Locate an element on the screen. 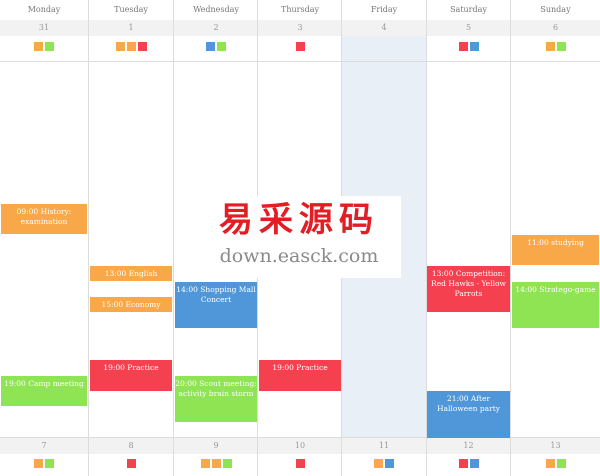 This screenshot has height=476, width=600. calendar-event: 14:00 Stratego-game is located at coordinates (555, 305).